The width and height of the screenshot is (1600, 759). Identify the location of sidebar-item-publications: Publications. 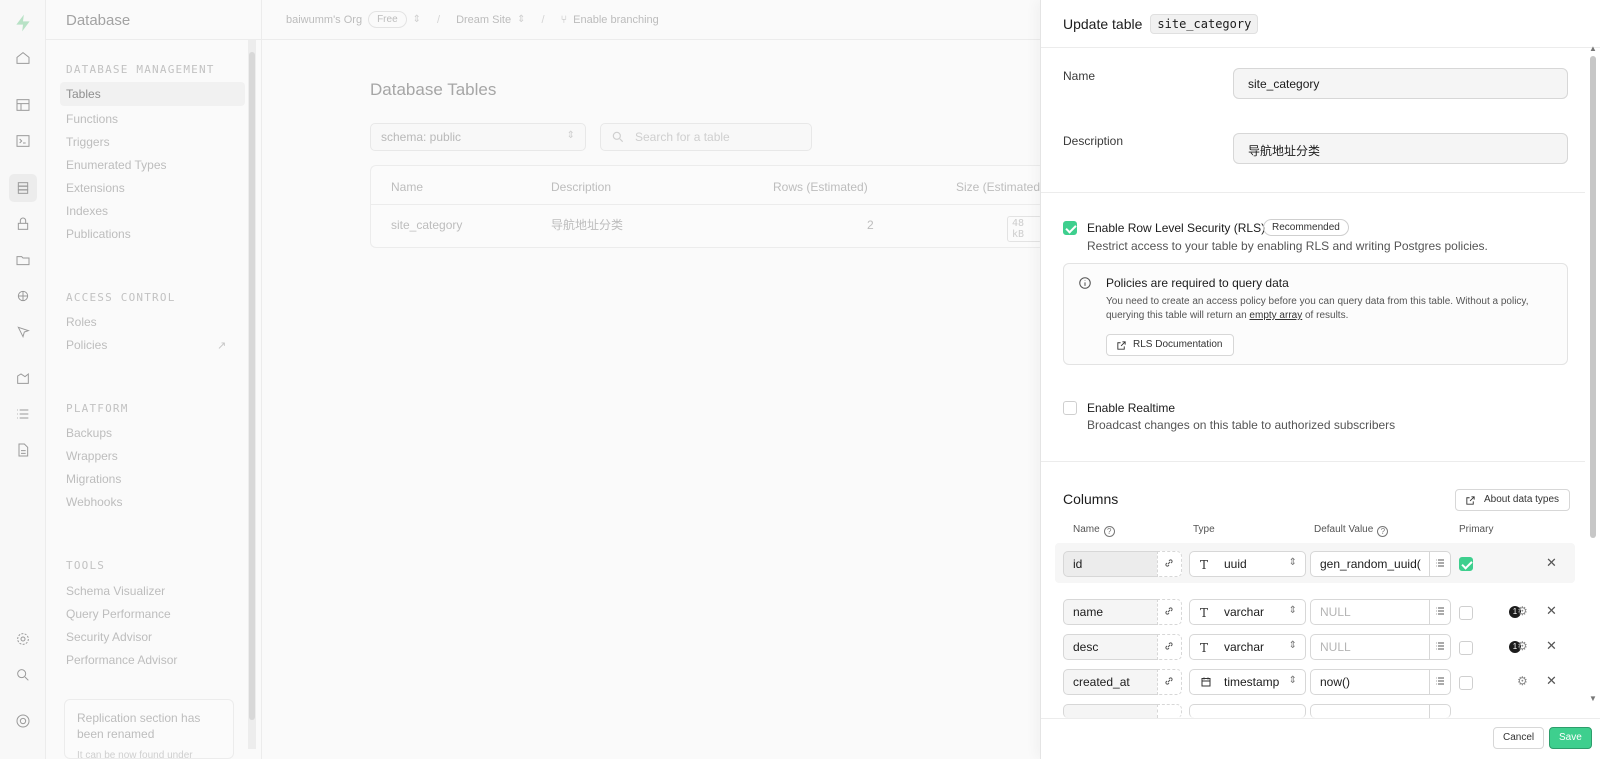
(98, 234).